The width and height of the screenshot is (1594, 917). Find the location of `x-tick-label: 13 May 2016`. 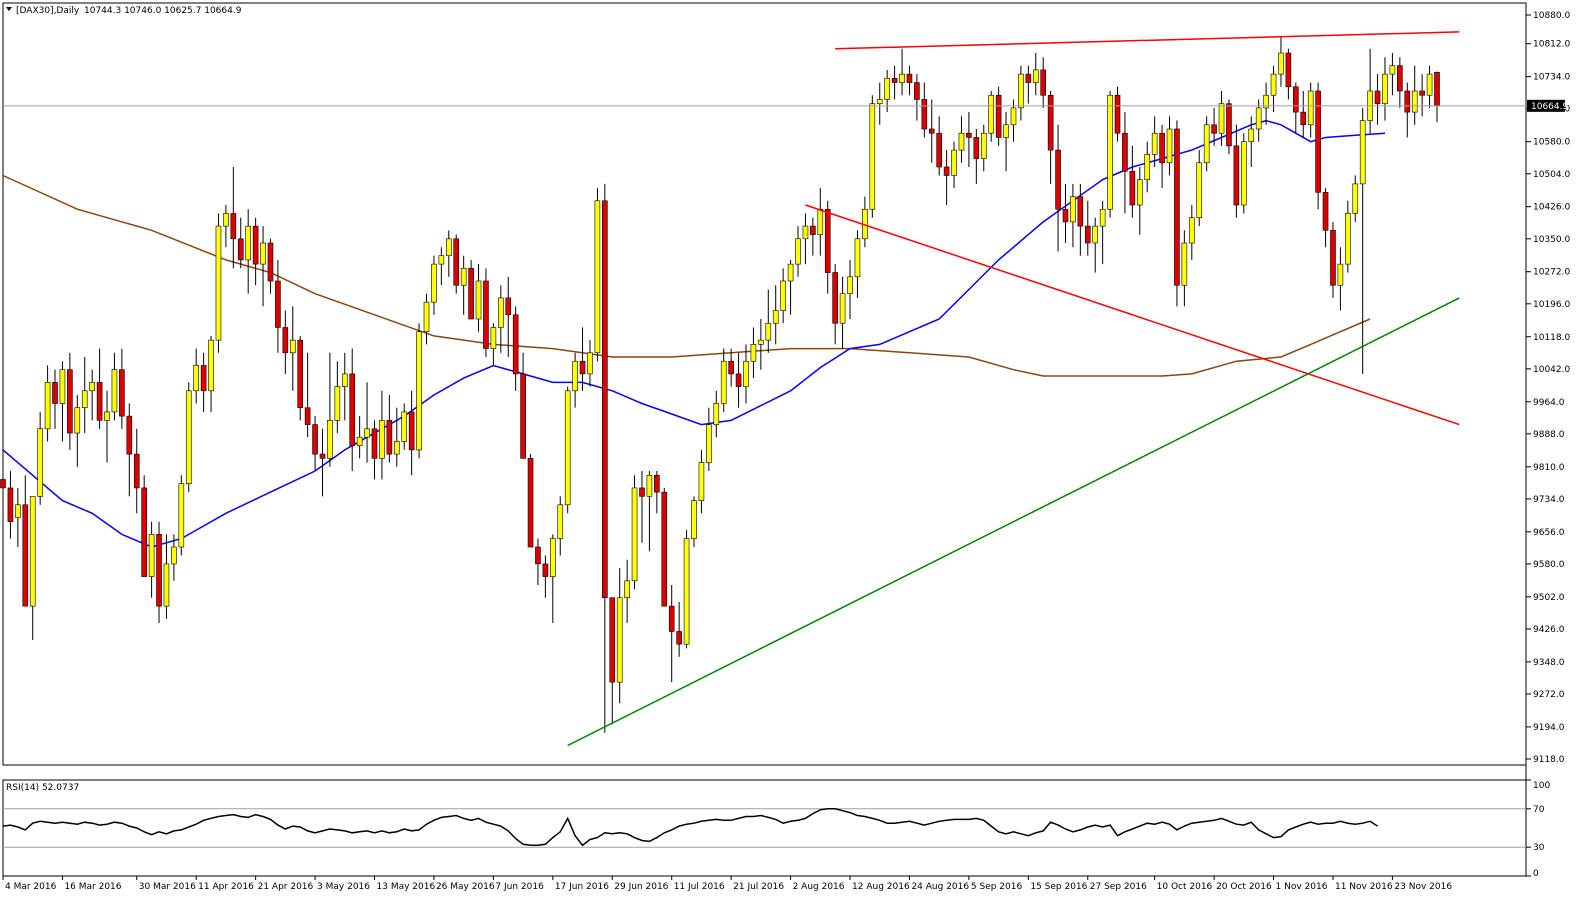

x-tick-label: 13 May 2016 is located at coordinates (406, 887).